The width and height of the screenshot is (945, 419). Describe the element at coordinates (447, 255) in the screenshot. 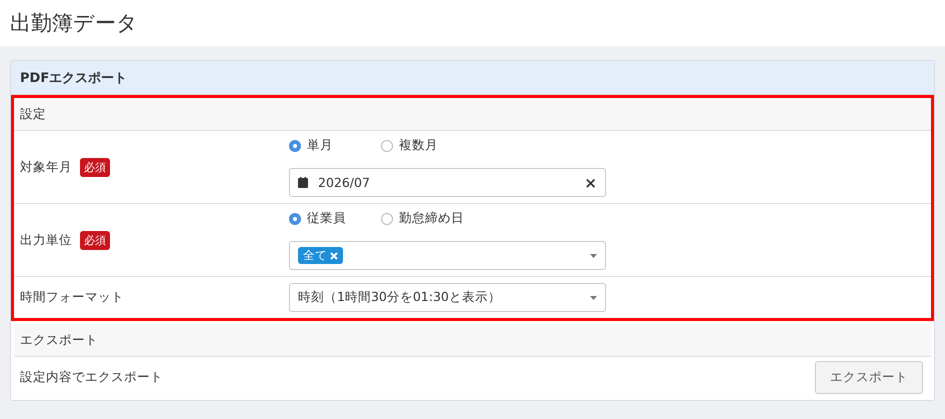

I see `multi-select: 全て` at that location.